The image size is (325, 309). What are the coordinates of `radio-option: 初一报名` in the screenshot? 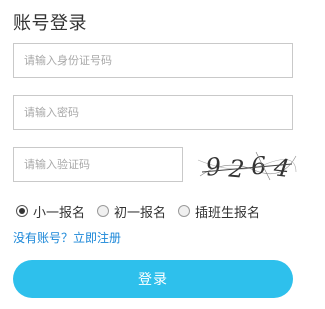 It's located at (131, 211).